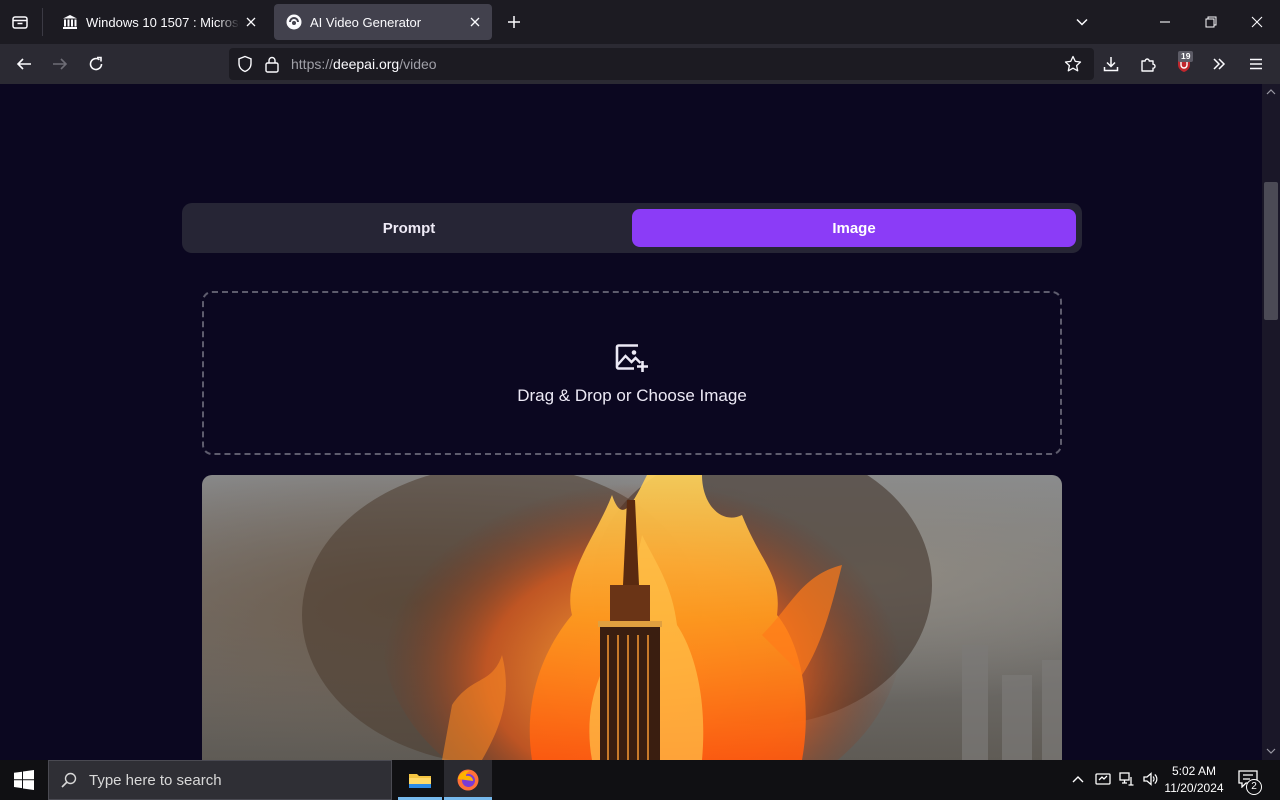 The width and height of the screenshot is (1280, 800). I want to click on notification-count-badge: 2, so click(1254, 787).